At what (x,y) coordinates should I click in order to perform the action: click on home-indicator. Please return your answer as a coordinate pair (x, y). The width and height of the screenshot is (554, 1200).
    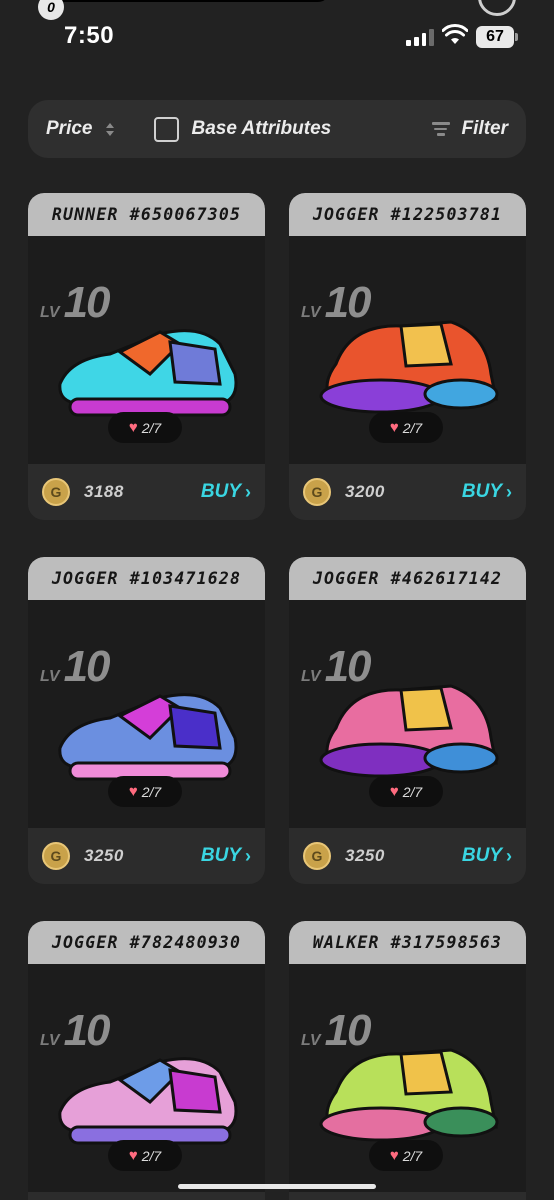
    Looking at the image, I should click on (277, 1186).